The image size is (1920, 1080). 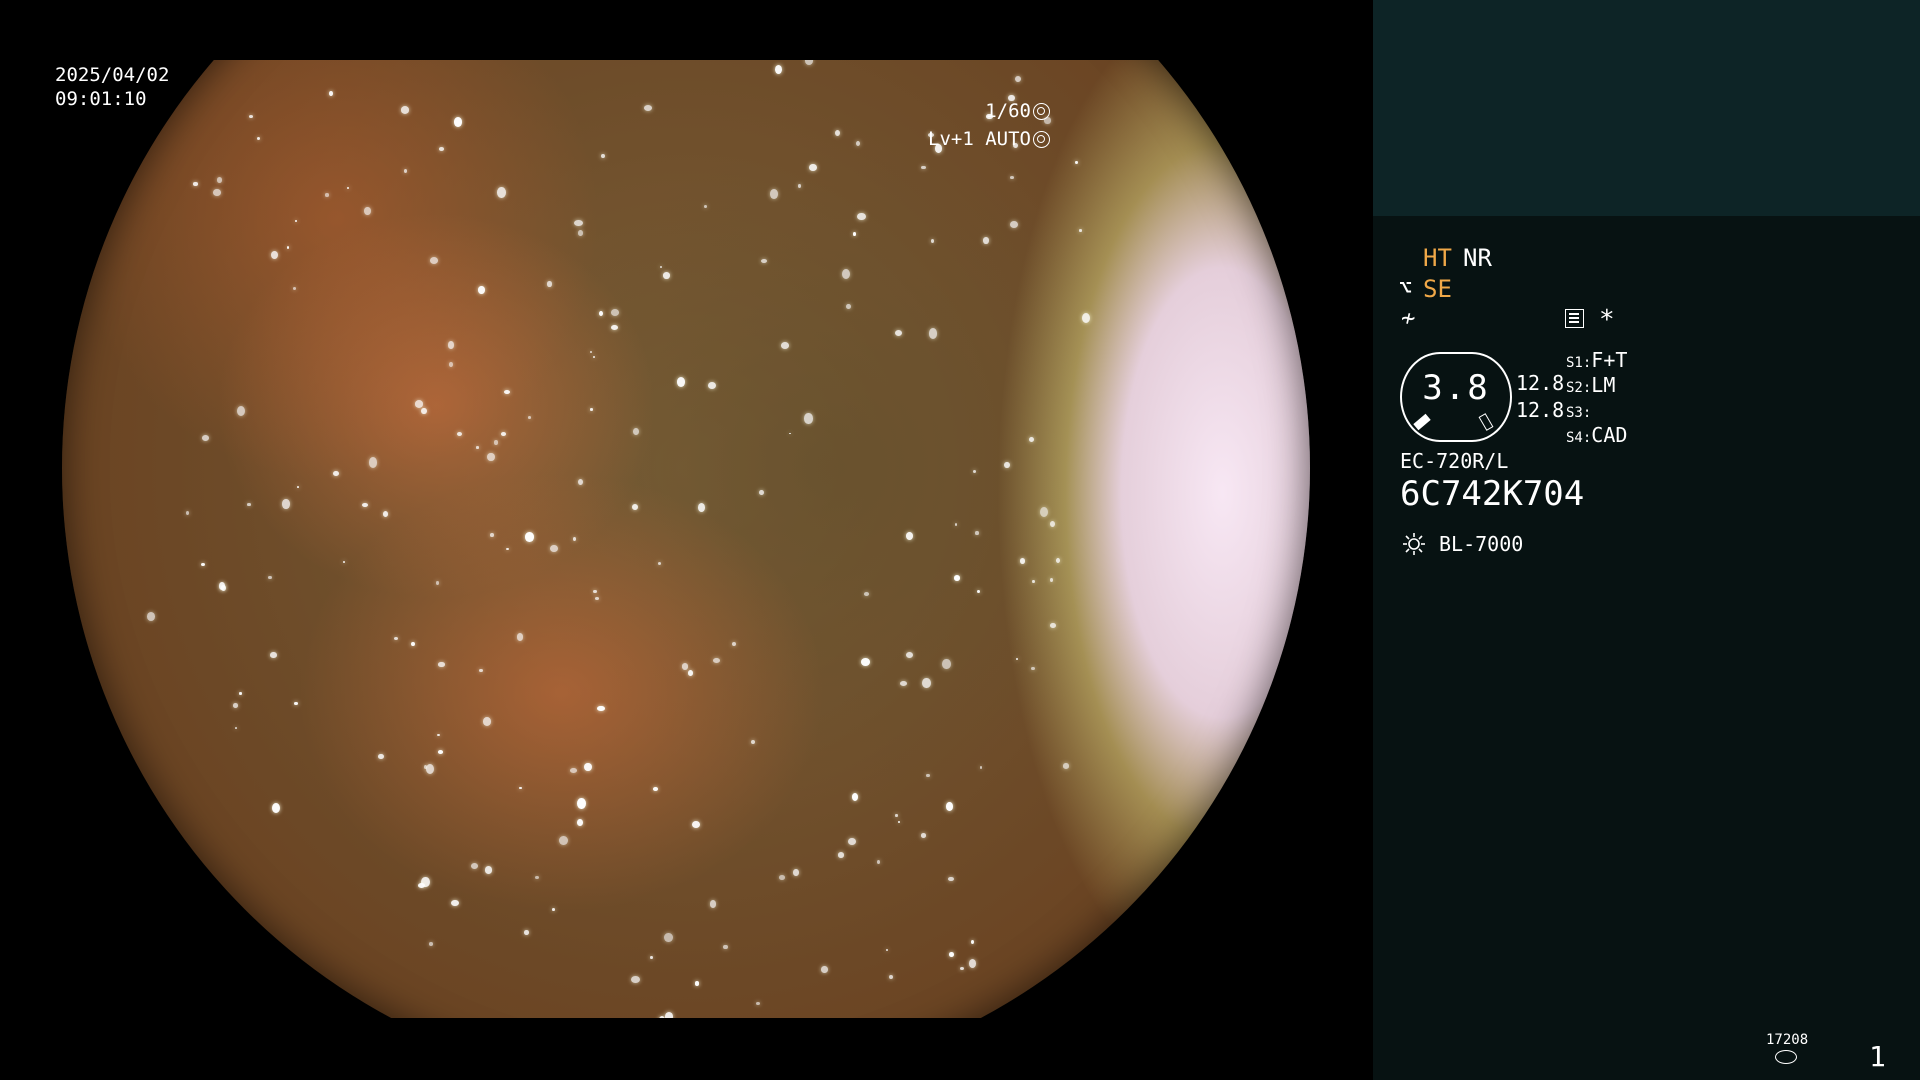 I want to click on disk-icon, so click(x=1786, y=1057).